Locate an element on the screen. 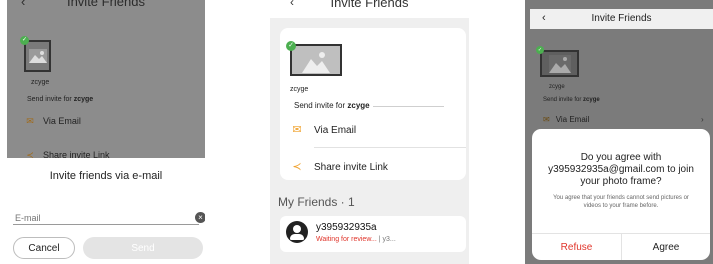 Image resolution: width=713 pixels, height=264 pixels. chevron-right-icon: › is located at coordinates (702, 119).